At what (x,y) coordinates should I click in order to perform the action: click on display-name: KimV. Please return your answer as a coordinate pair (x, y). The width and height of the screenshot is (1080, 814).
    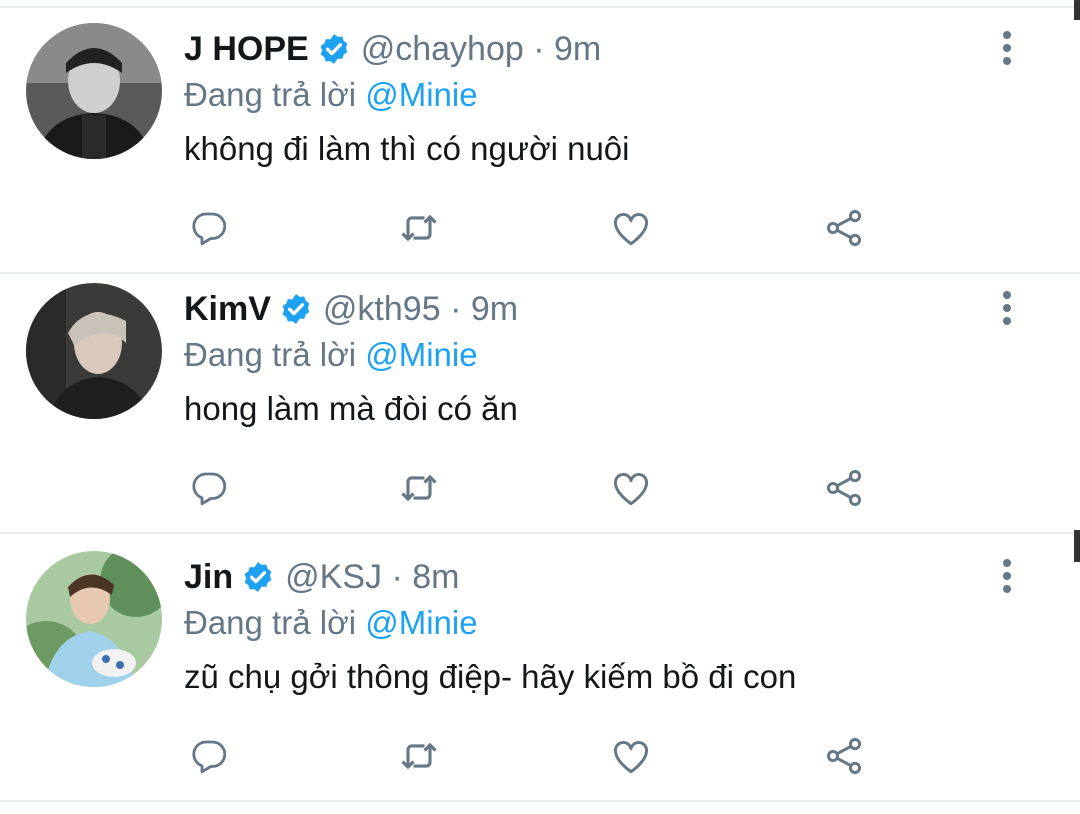
    Looking at the image, I should click on (227, 309).